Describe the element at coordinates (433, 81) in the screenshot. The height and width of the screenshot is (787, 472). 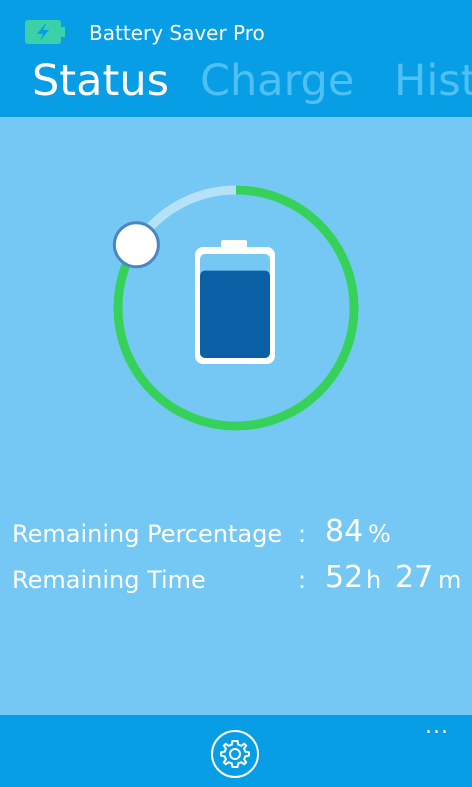
I see `tab-history: Hist` at that location.